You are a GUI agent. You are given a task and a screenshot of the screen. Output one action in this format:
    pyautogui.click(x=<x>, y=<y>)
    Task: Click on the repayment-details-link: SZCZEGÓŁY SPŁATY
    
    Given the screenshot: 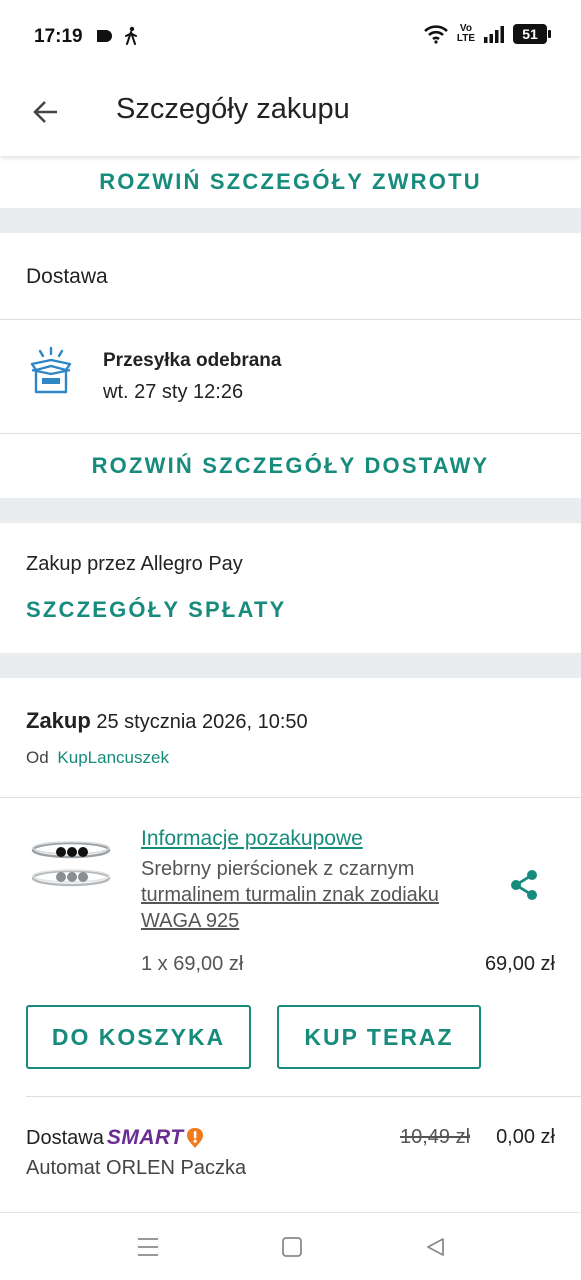 What is the action you would take?
    pyautogui.click(x=156, y=610)
    